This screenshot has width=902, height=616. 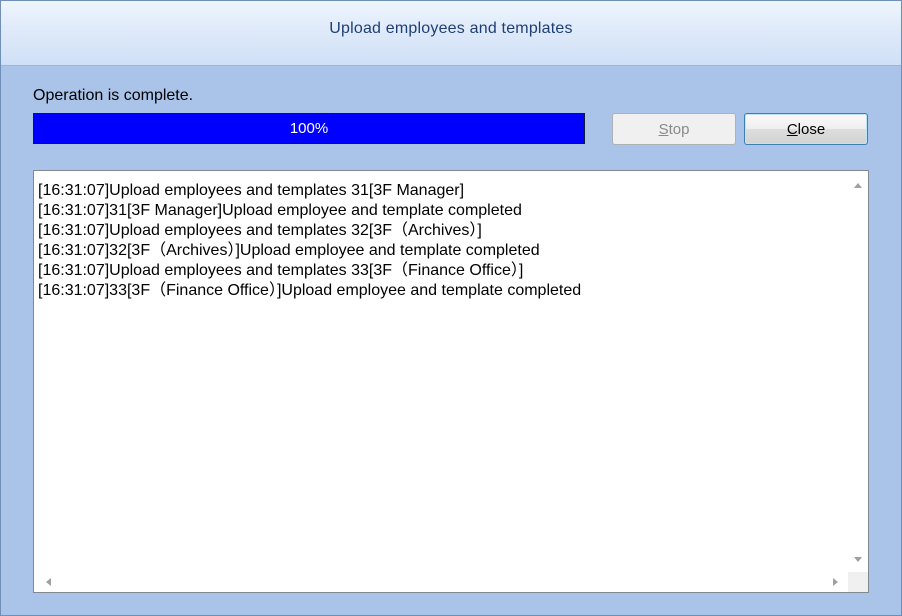 I want to click on scrollbar-corner, so click(x=858, y=582).